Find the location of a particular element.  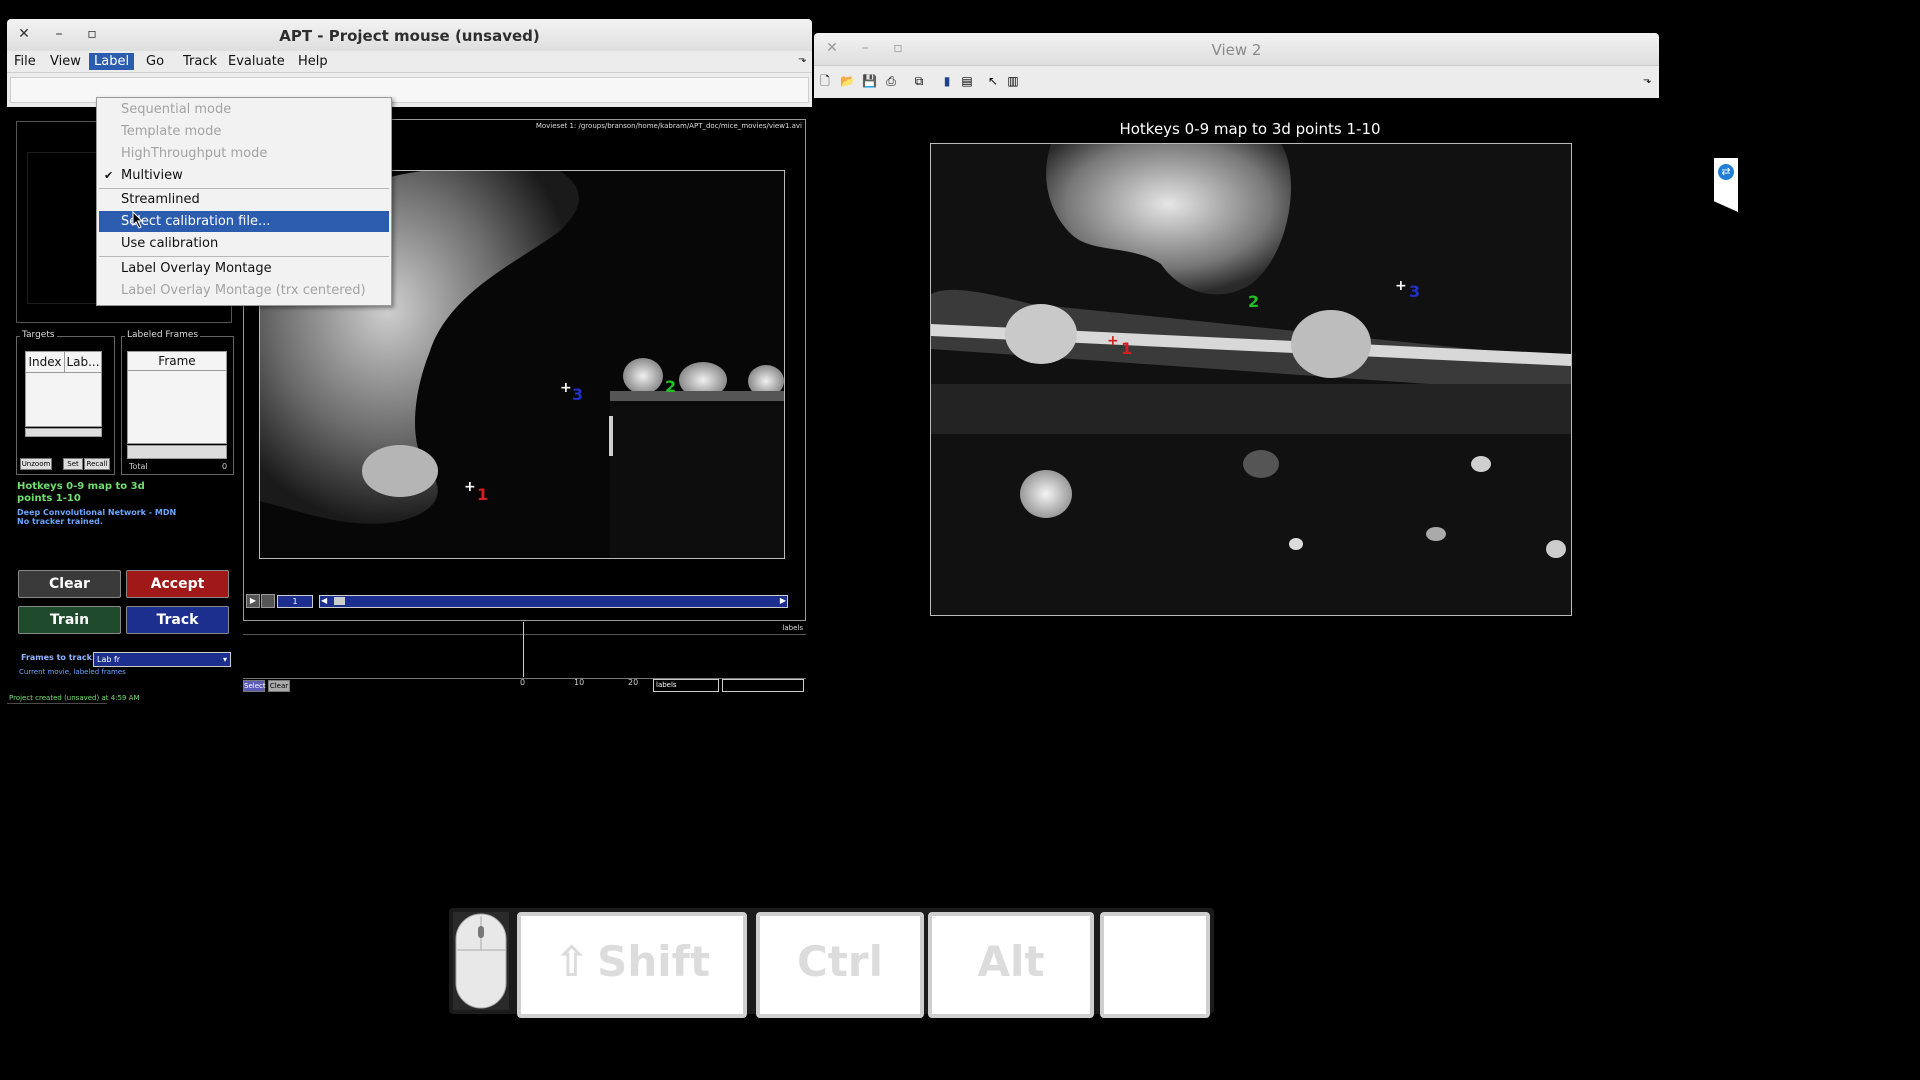

menu-separator is located at coordinates (244, 256).